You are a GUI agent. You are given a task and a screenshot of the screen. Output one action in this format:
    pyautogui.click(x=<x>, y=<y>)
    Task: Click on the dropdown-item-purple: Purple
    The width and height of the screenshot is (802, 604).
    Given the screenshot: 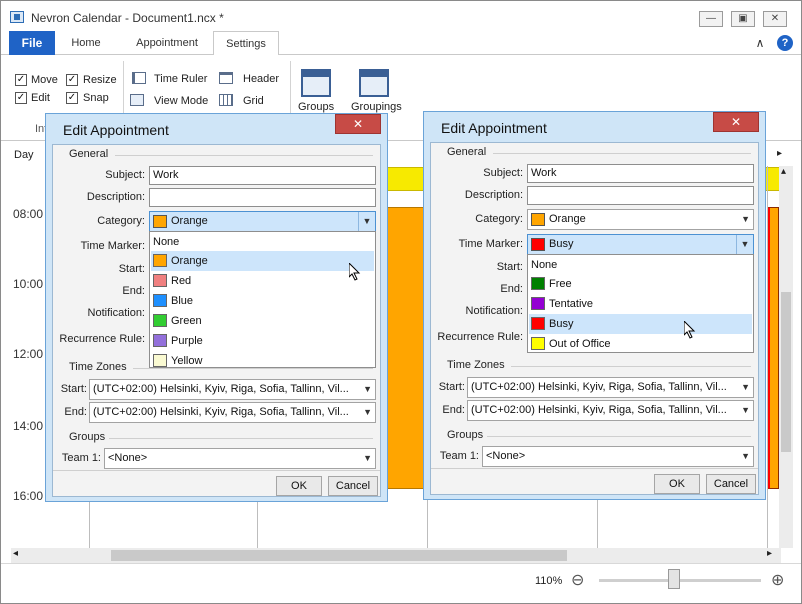 What is the action you would take?
    pyautogui.click(x=262, y=341)
    